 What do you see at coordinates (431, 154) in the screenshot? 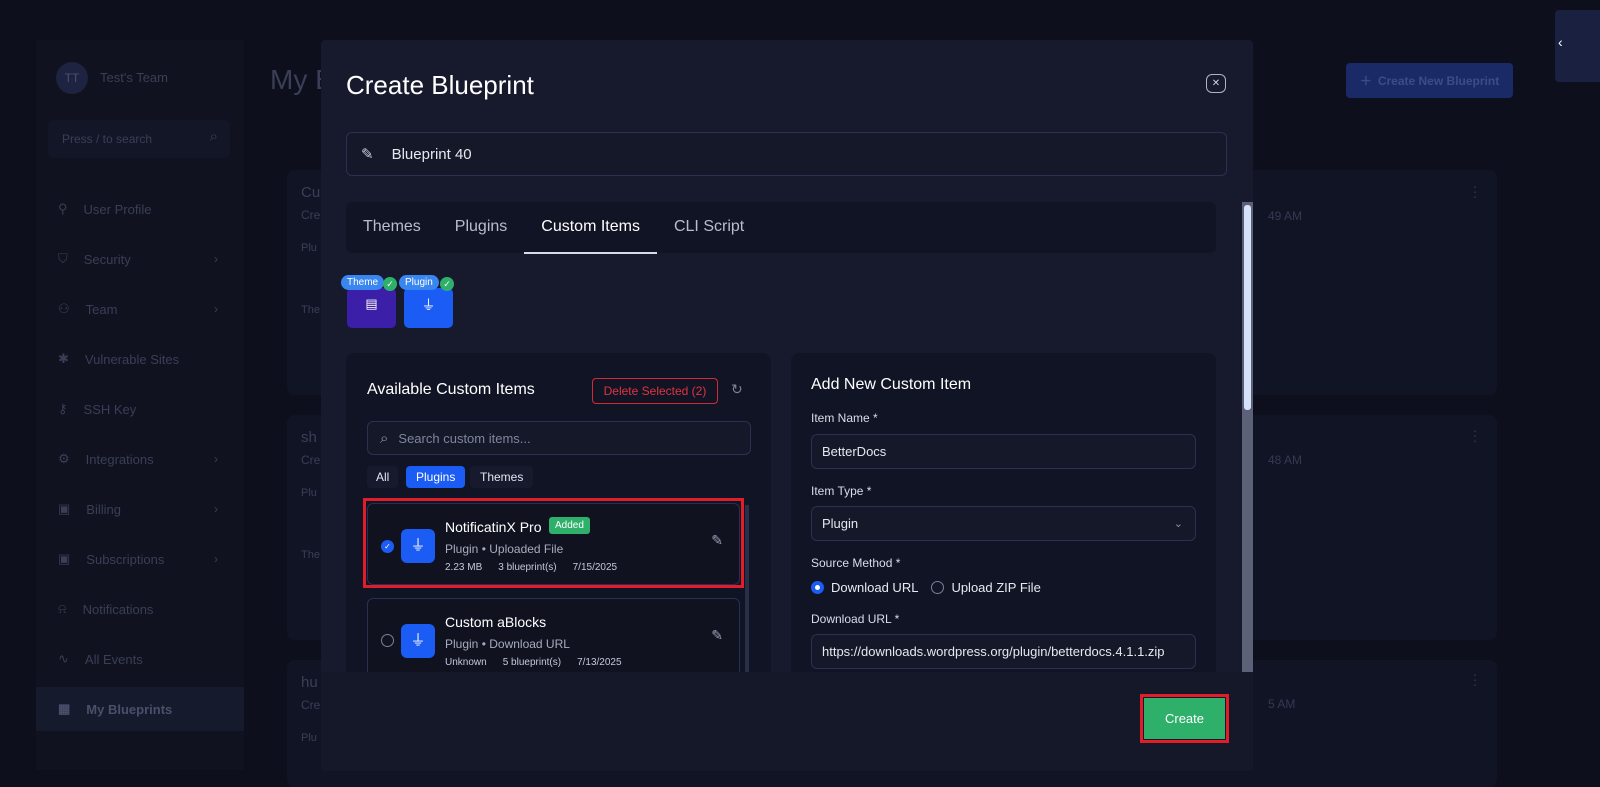
I see `blueprint-name-value: Blueprint 40` at bounding box center [431, 154].